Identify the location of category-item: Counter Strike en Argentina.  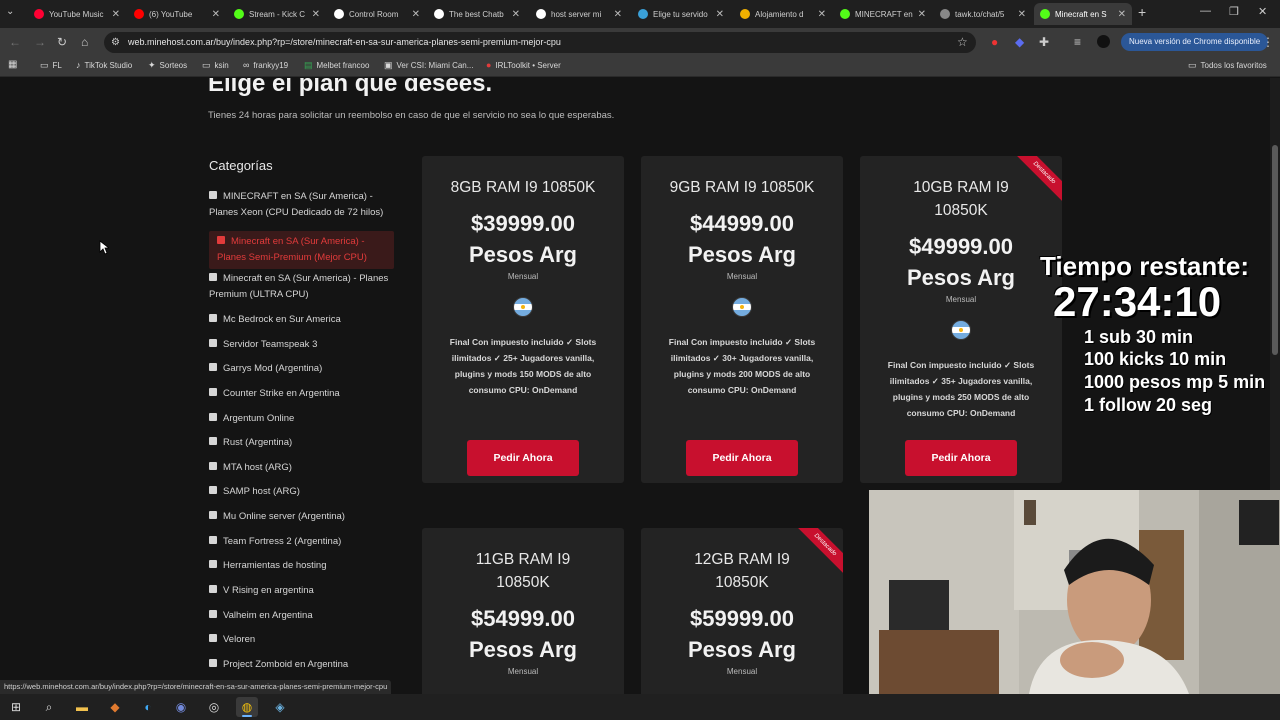
(301, 394).